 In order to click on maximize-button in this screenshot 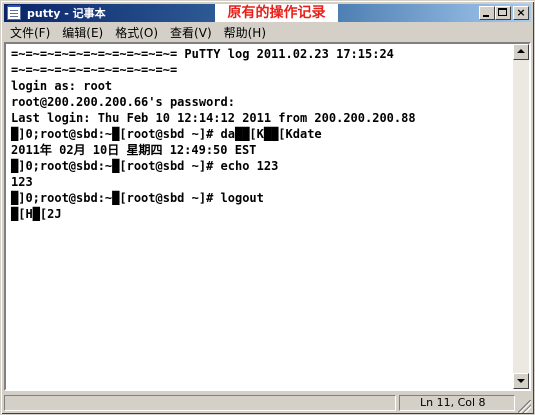, I will do `click(503, 13)`.